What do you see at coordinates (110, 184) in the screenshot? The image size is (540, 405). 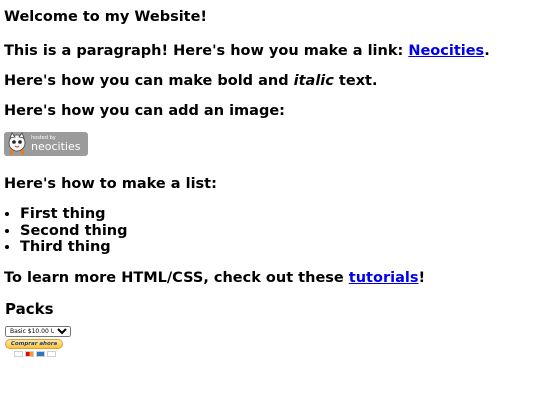 I see `list-line: Here's how to make a list:` at bounding box center [110, 184].